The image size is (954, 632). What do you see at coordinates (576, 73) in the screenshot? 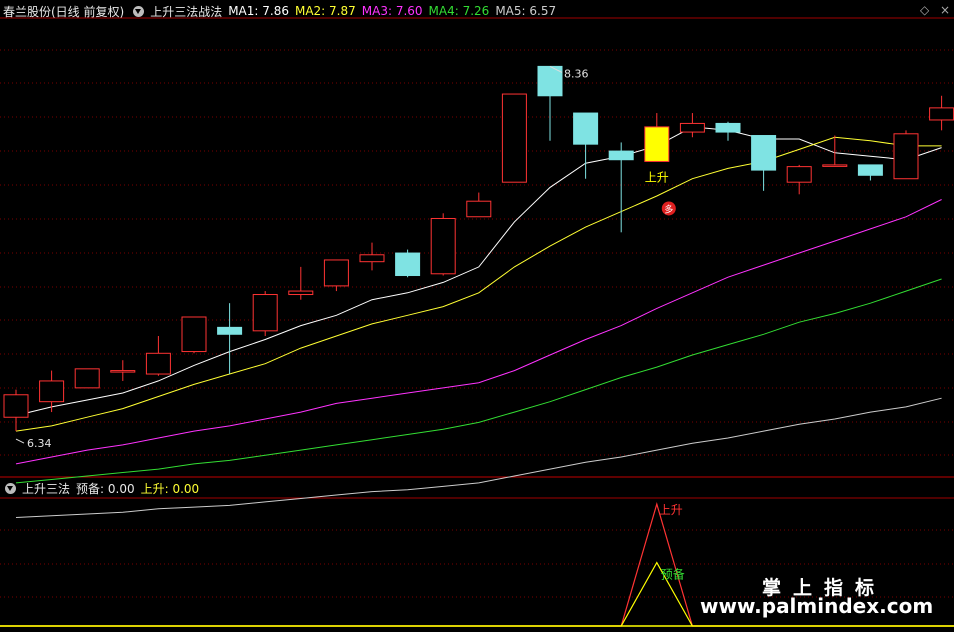
I see `high-label: 8.36` at bounding box center [576, 73].